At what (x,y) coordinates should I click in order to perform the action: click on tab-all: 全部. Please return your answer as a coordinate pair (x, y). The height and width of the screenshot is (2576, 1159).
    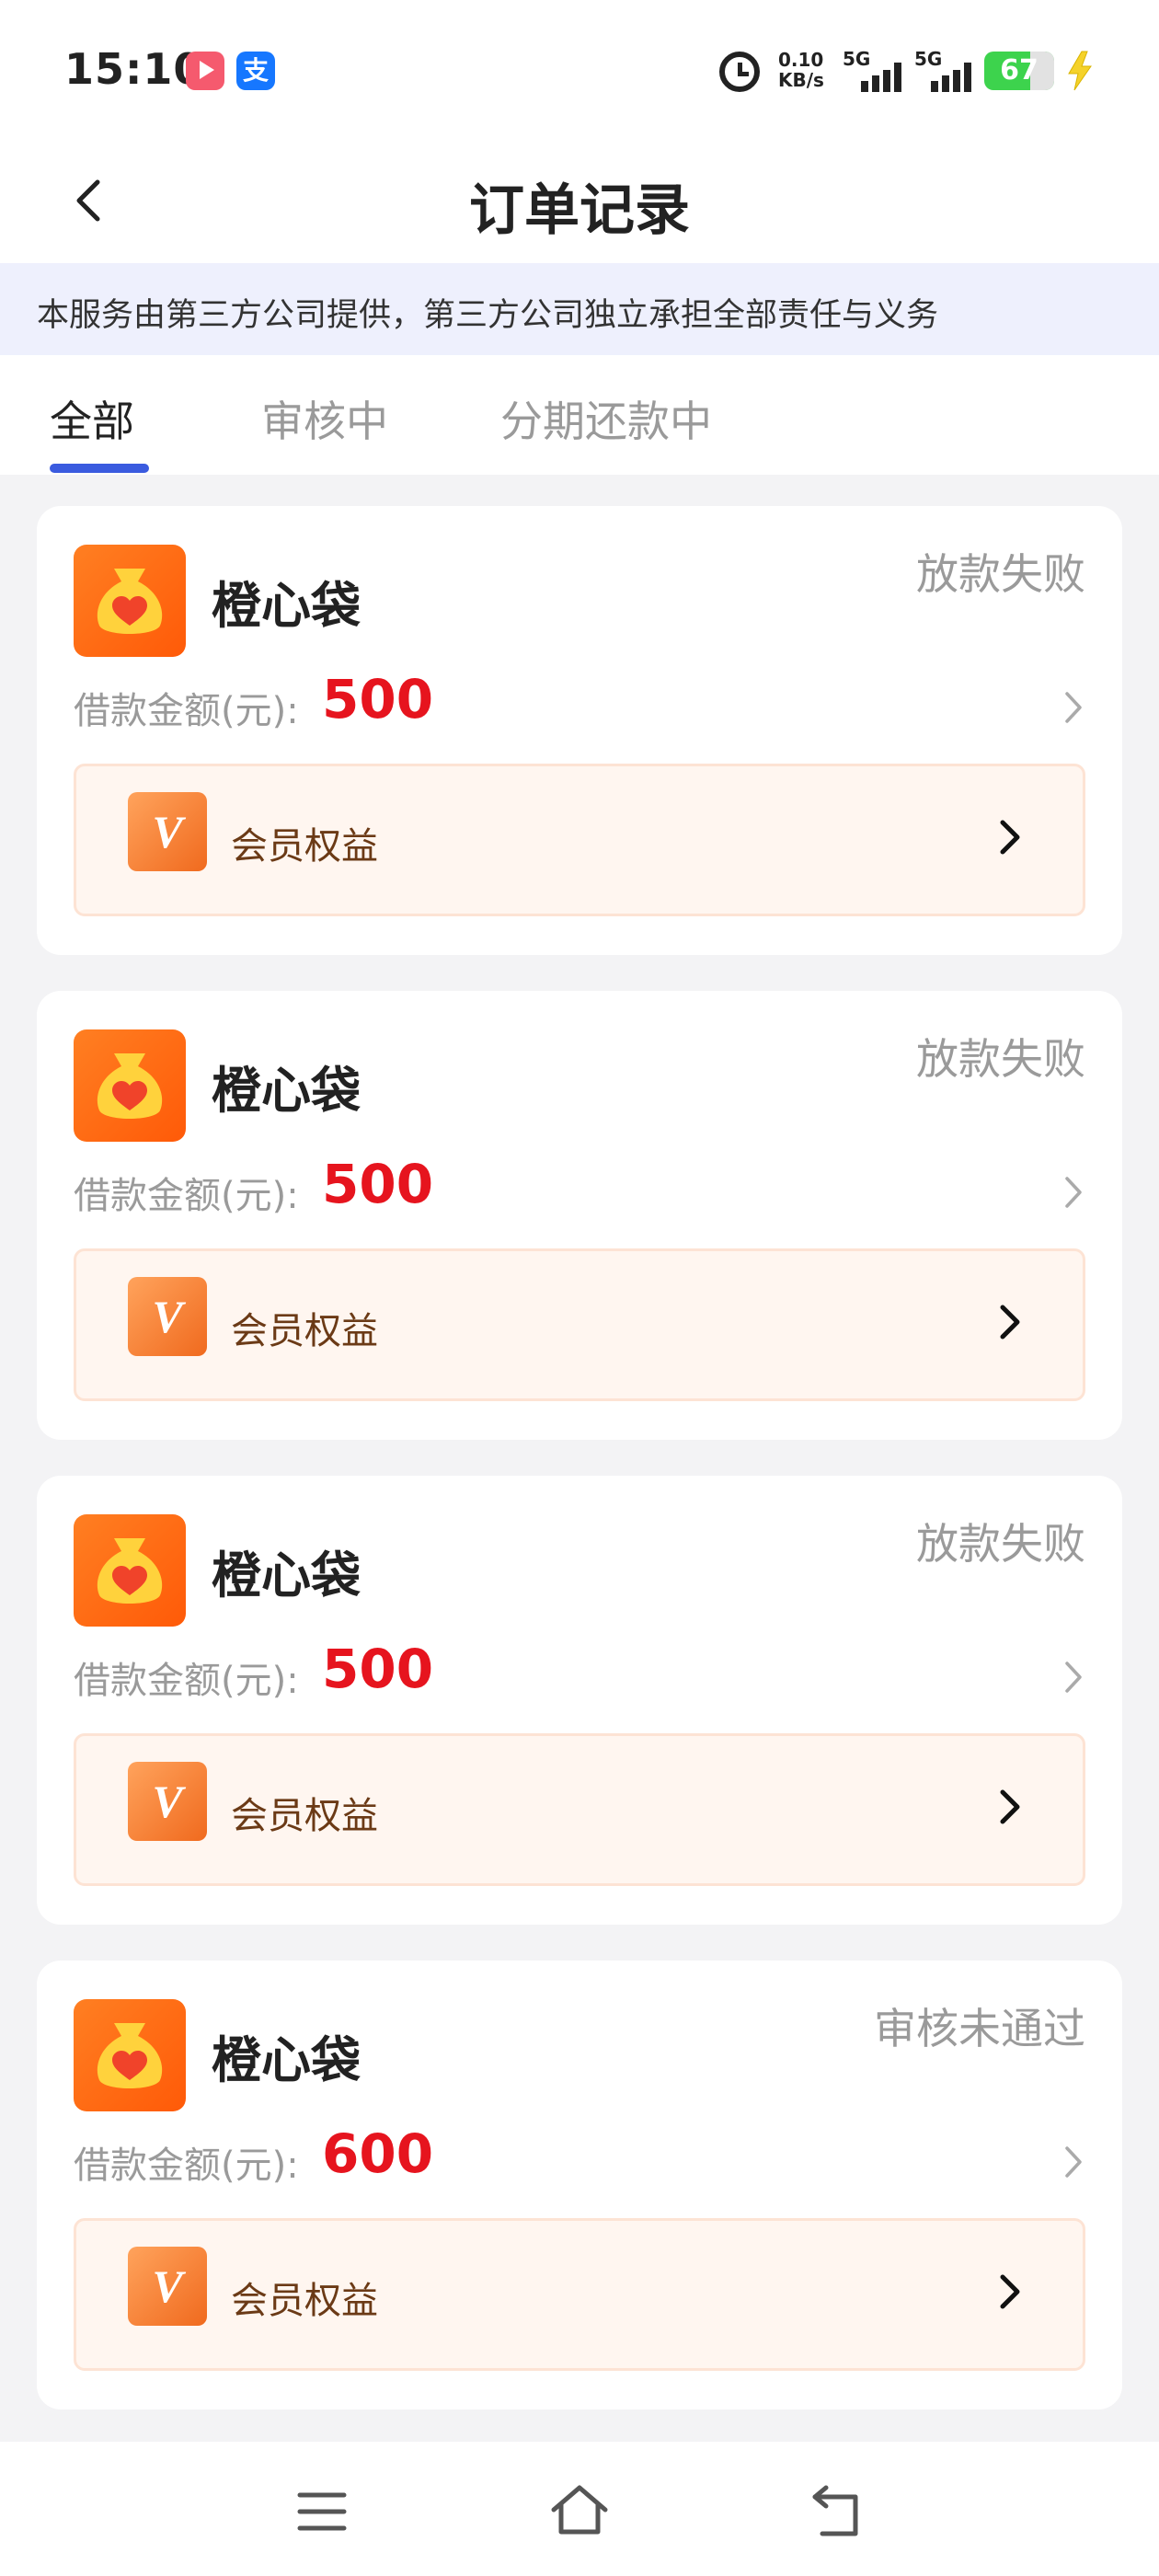
    Looking at the image, I should click on (92, 418).